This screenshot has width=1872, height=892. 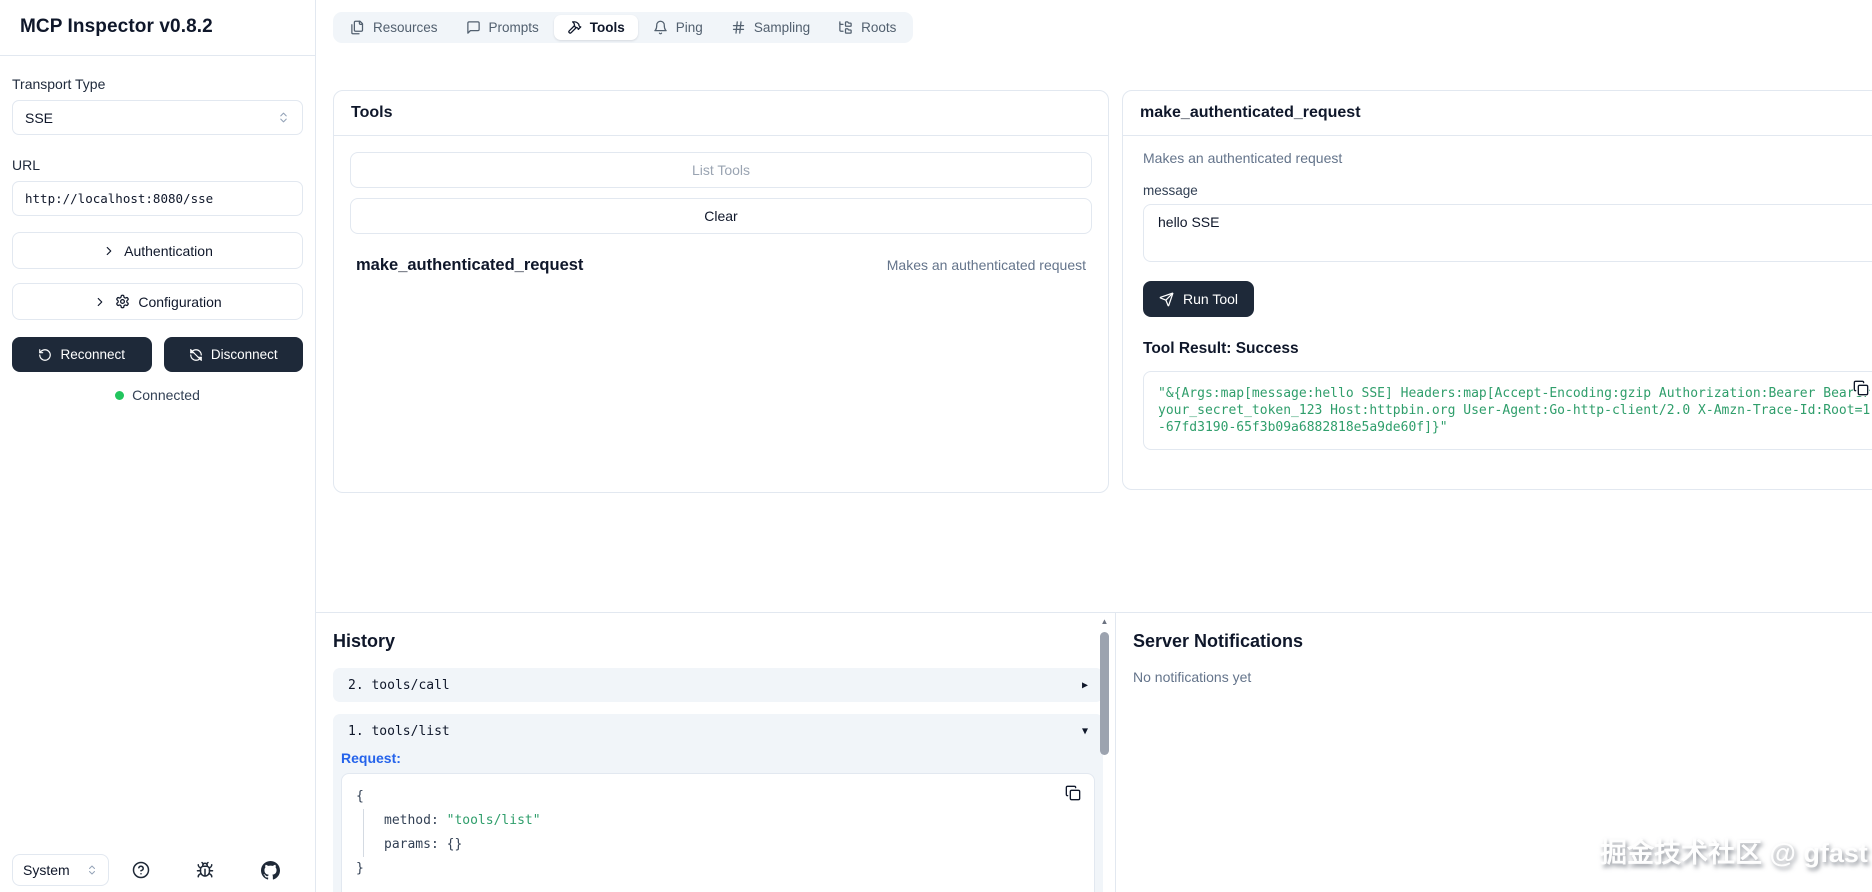 What do you see at coordinates (1734, 853) in the screenshot?
I see `watermark: 掘金技术社区 @ gfast` at bounding box center [1734, 853].